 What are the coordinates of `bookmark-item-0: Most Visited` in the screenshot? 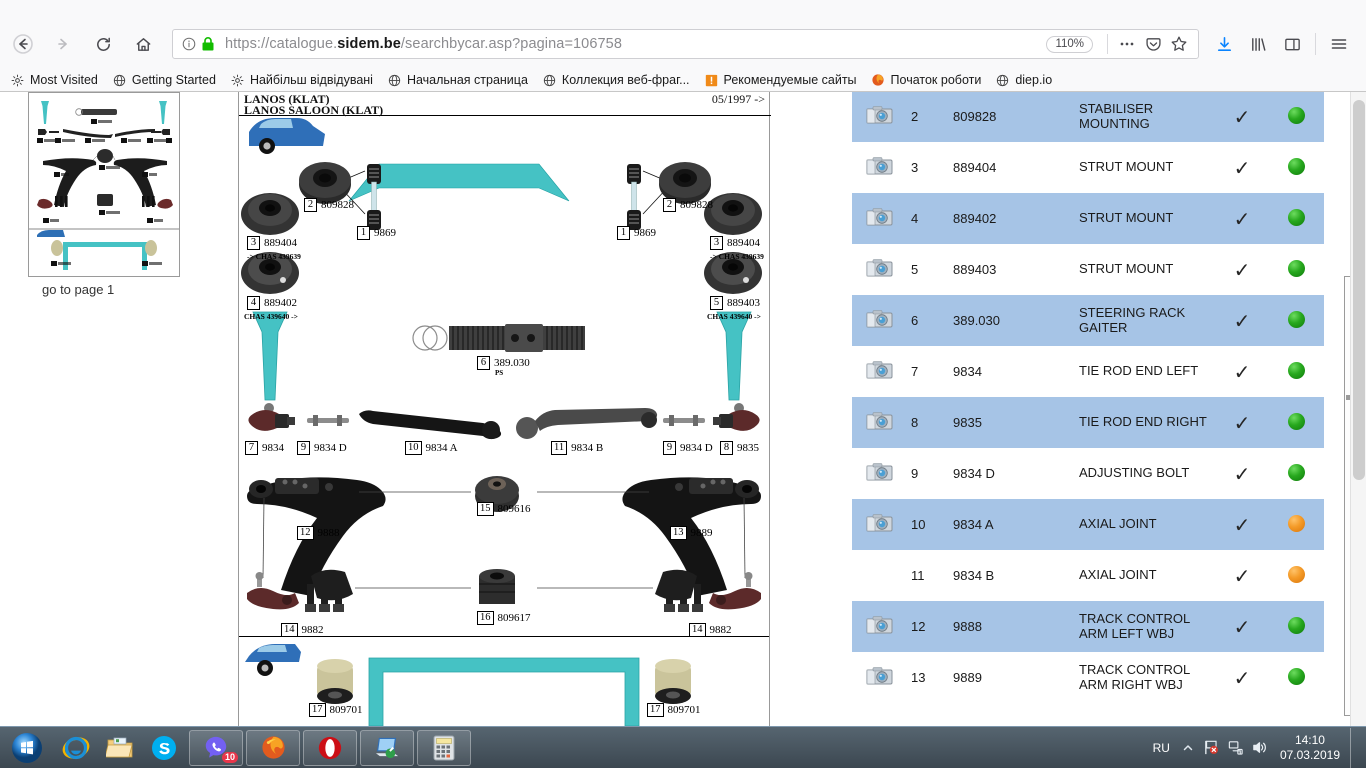 It's located at (54, 80).